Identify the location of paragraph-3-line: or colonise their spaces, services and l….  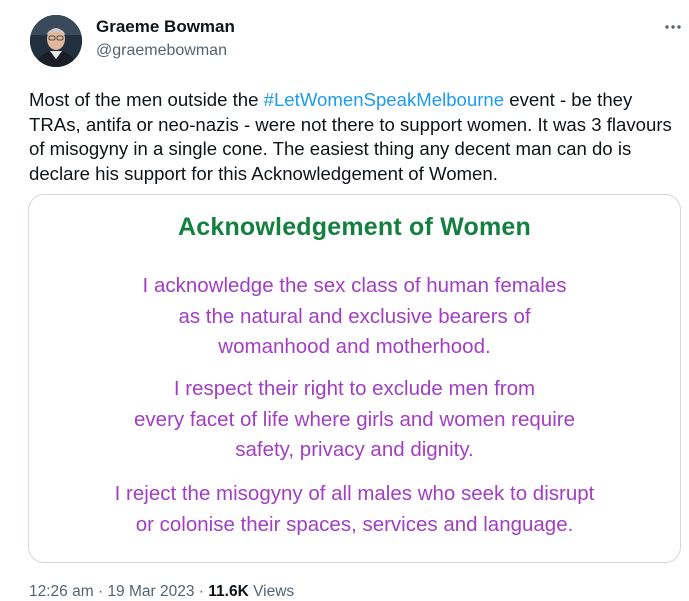
(354, 524).